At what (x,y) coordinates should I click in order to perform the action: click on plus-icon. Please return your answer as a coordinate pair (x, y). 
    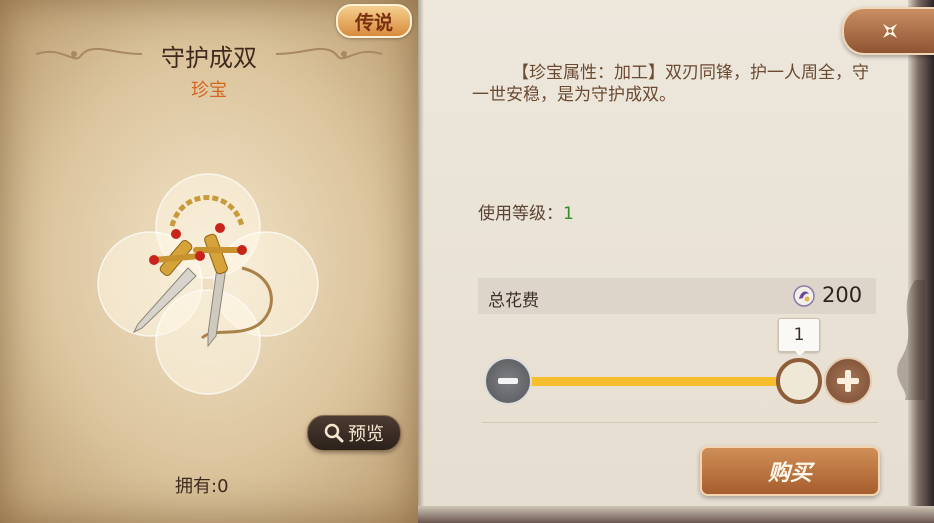
    Looking at the image, I should click on (848, 381).